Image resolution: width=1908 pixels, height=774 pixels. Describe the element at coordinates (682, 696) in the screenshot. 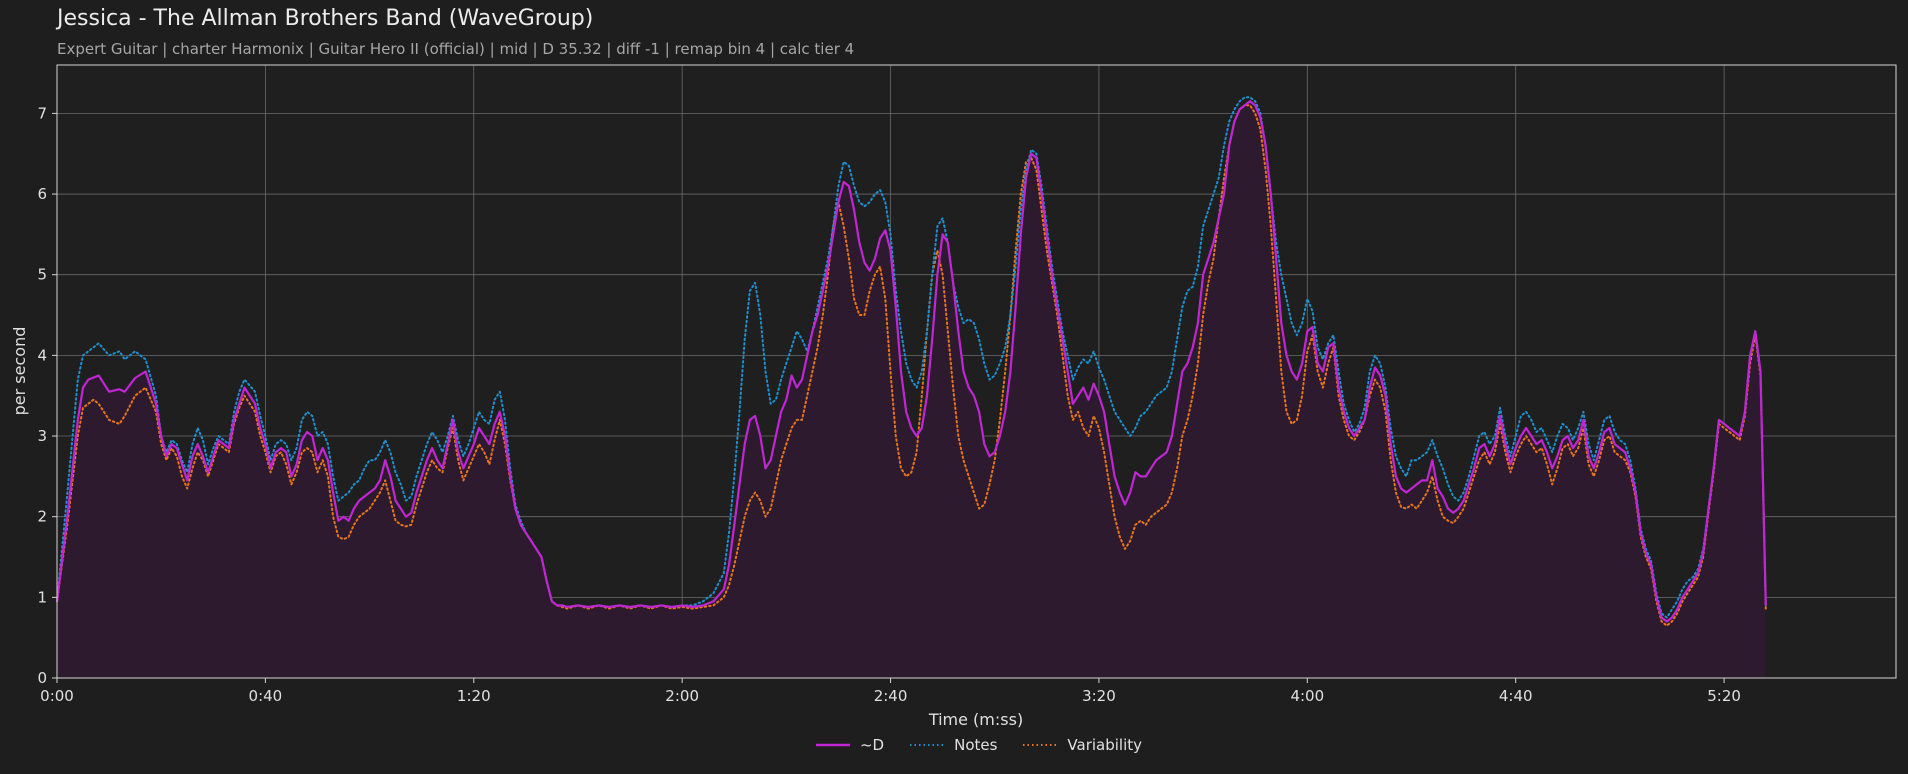

I see `x-tick-label: 2:00` at that location.